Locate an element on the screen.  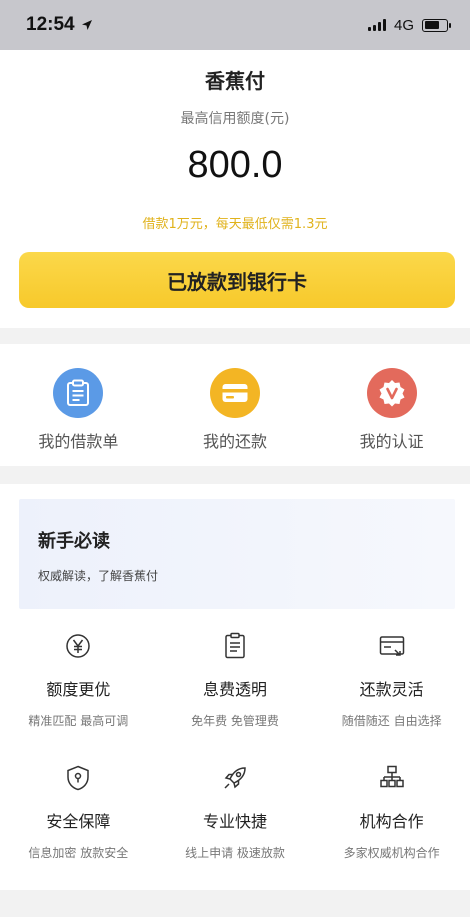
network-label: 4G is located at coordinates (403, 25).